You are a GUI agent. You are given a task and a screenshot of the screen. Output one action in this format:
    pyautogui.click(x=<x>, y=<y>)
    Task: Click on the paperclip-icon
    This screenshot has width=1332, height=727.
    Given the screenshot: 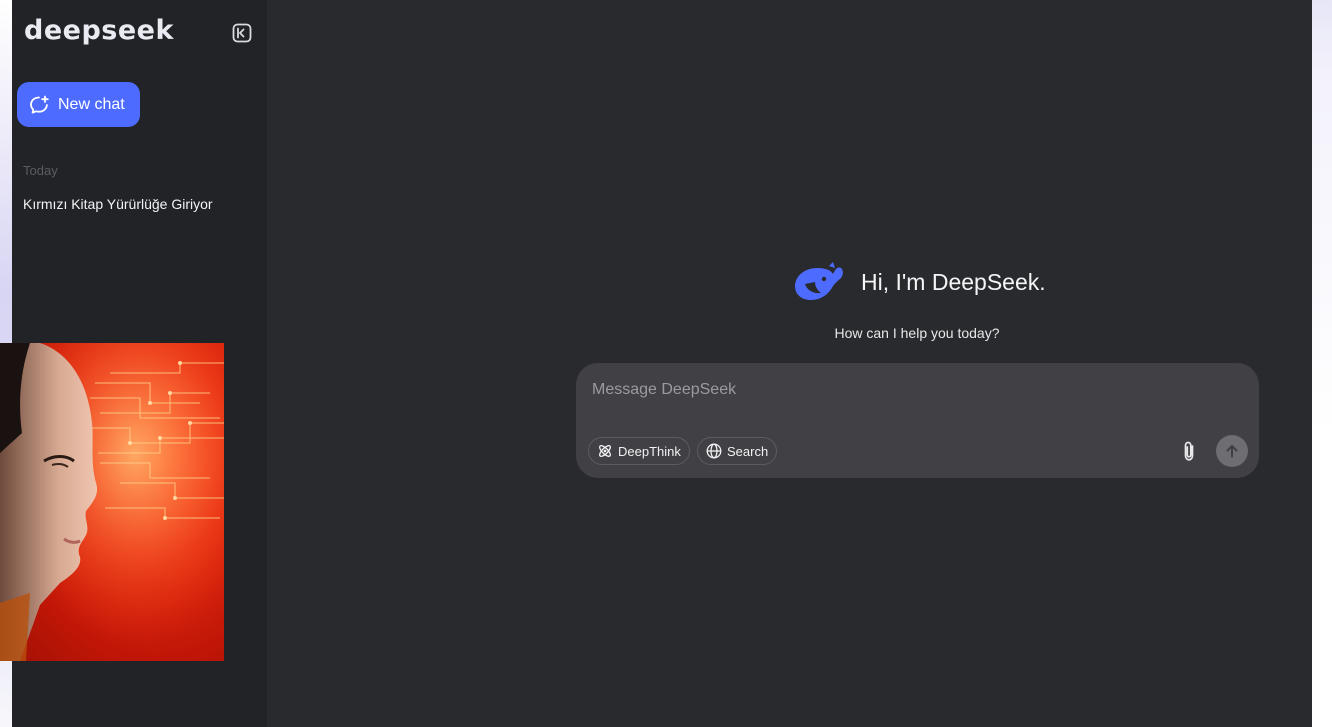 What is the action you would take?
    pyautogui.click(x=1189, y=451)
    